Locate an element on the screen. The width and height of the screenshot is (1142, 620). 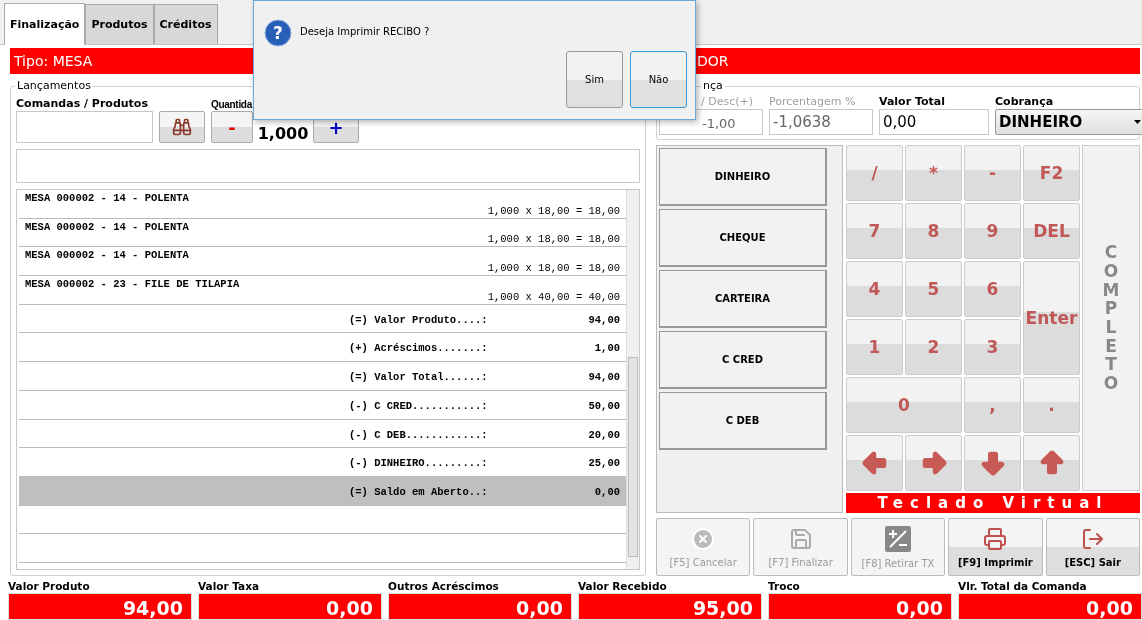
action-button: [F9] Imprimir is located at coordinates (995, 547).